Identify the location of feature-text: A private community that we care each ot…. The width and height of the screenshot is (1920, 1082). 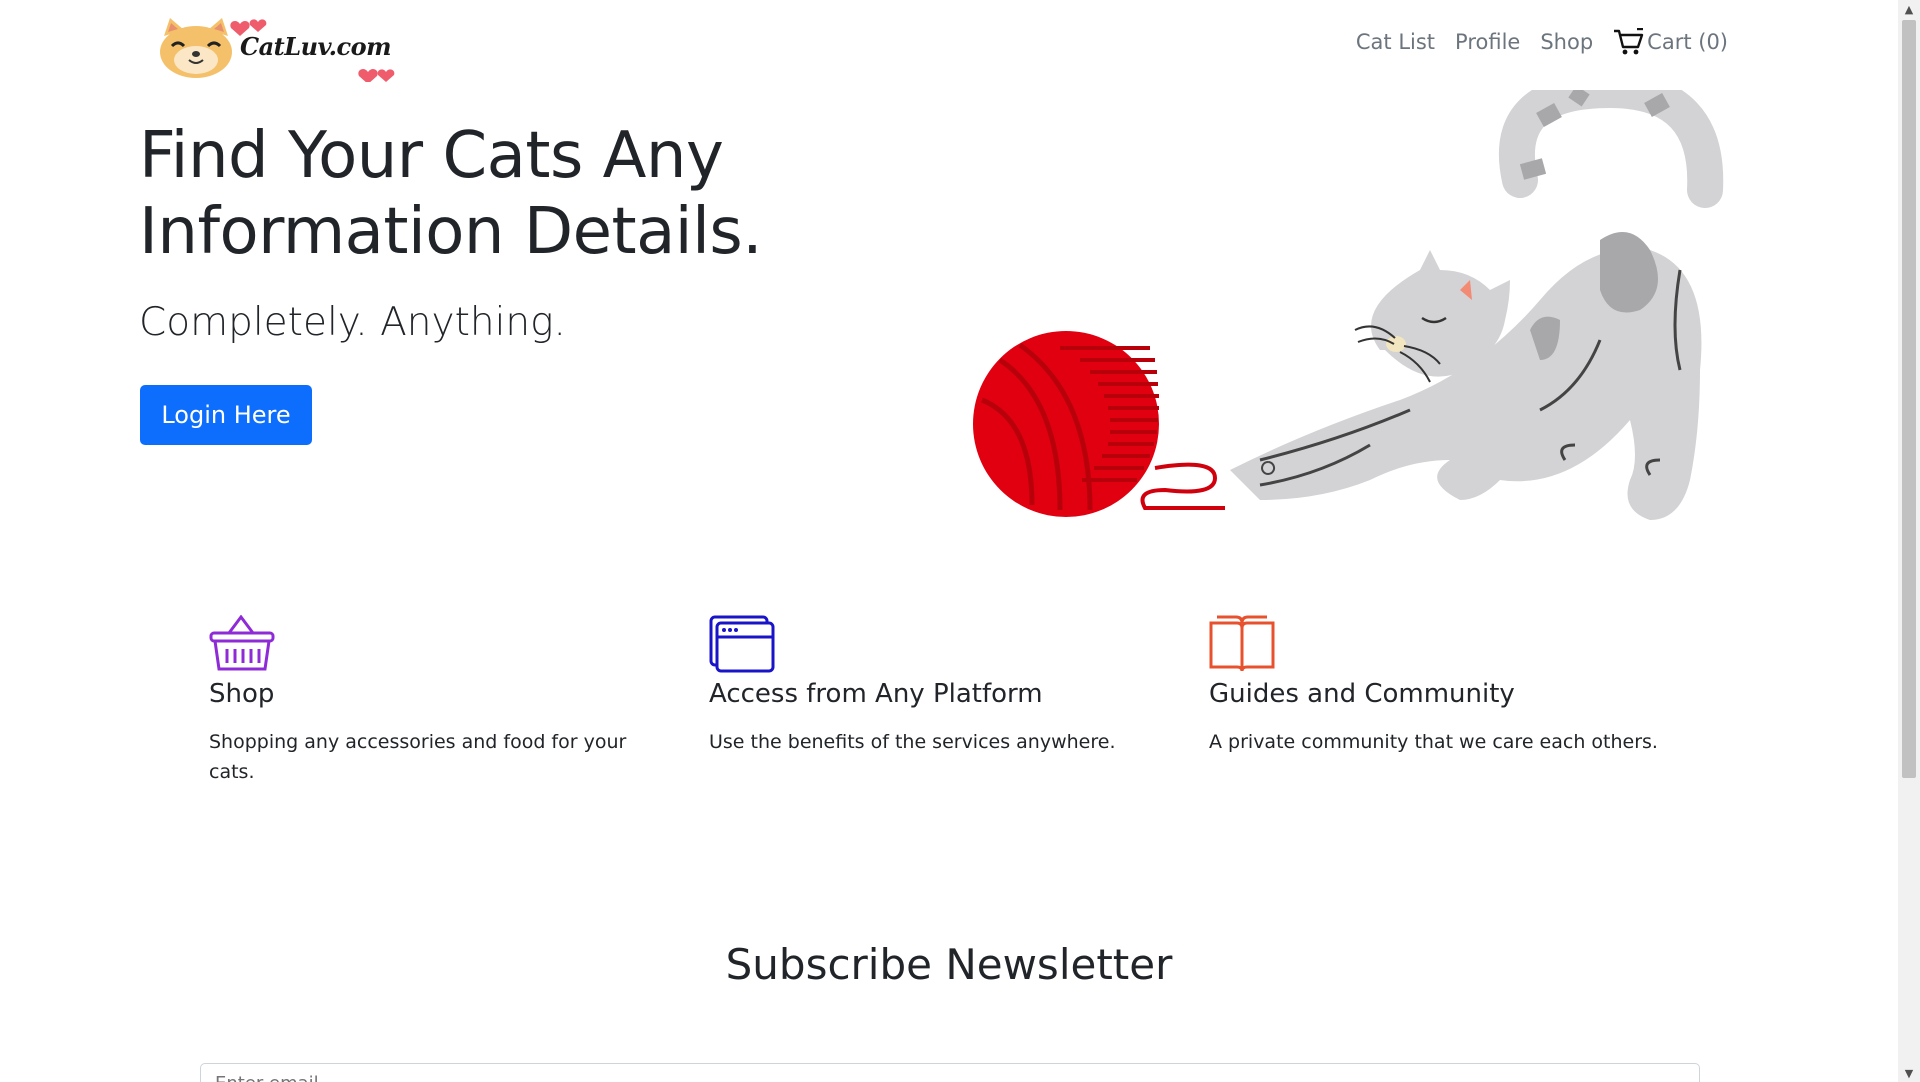
(1433, 742).